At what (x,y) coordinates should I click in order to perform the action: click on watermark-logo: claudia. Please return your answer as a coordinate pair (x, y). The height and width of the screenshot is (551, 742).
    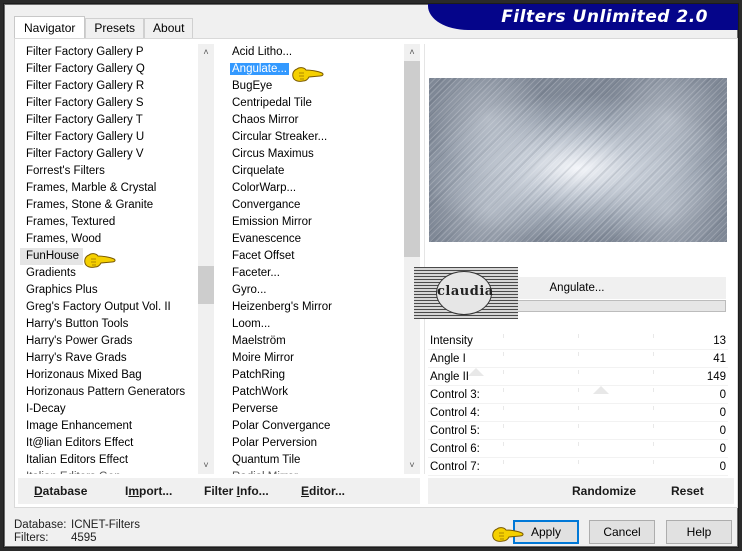
    Looking at the image, I should click on (466, 293).